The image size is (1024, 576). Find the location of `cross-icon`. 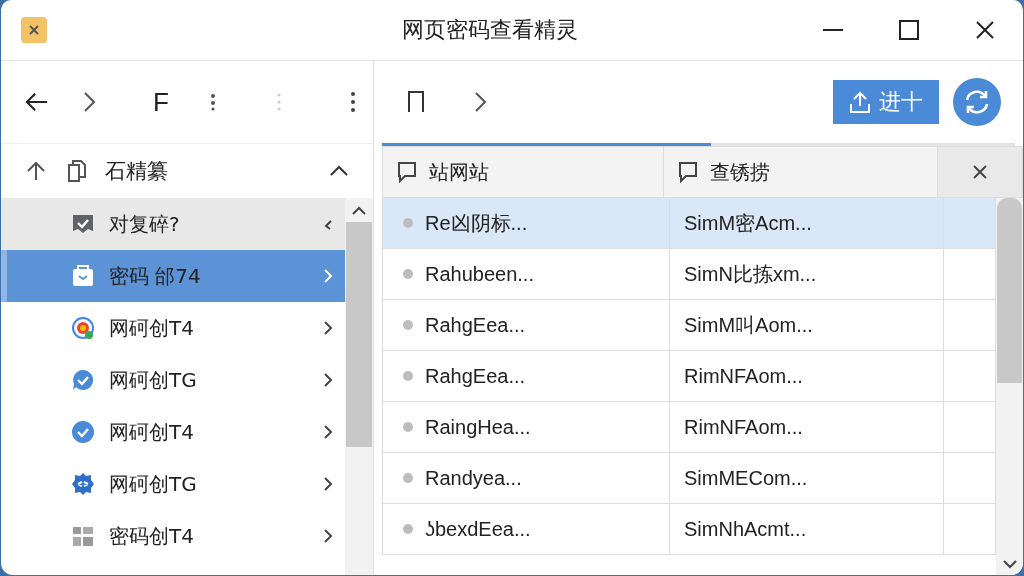

cross-icon is located at coordinates (34, 30).